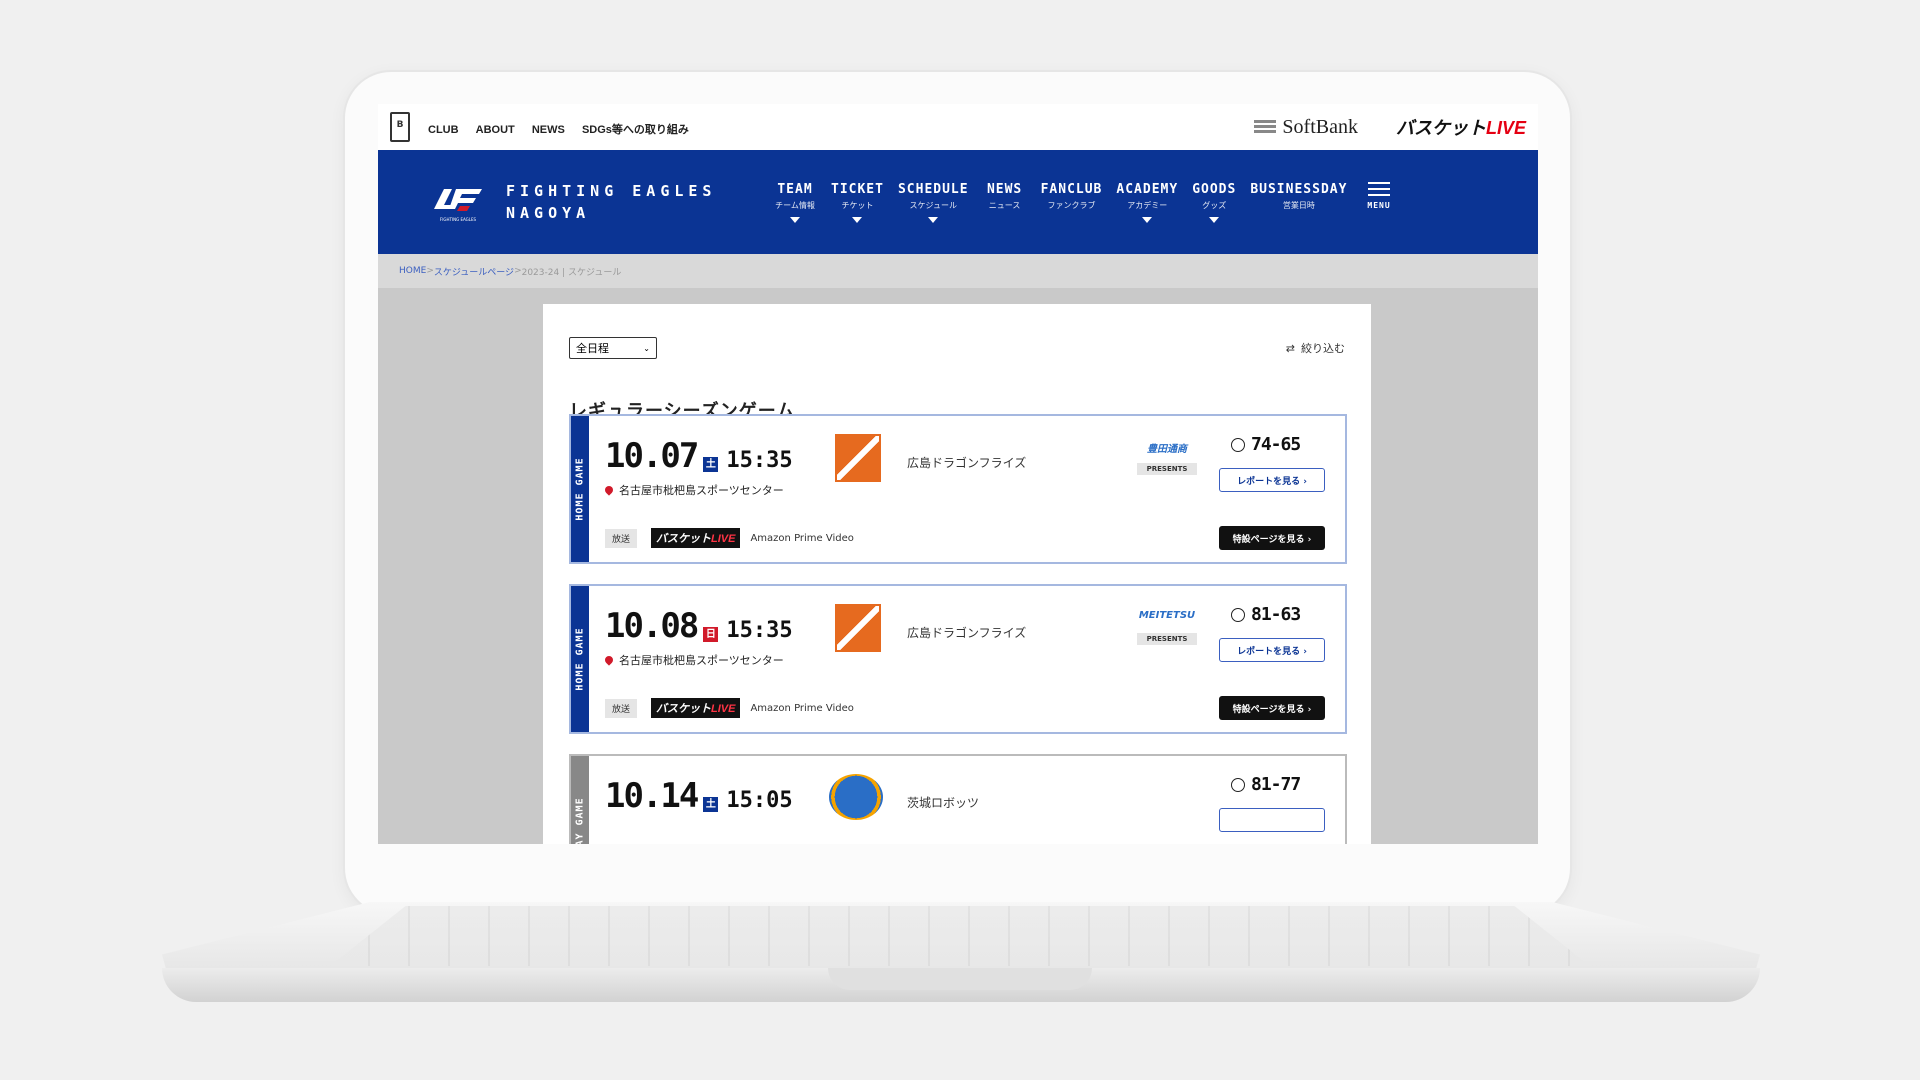 The height and width of the screenshot is (1080, 1920). I want to click on nav-item-team: TEAM チーム情報, so click(795, 202).